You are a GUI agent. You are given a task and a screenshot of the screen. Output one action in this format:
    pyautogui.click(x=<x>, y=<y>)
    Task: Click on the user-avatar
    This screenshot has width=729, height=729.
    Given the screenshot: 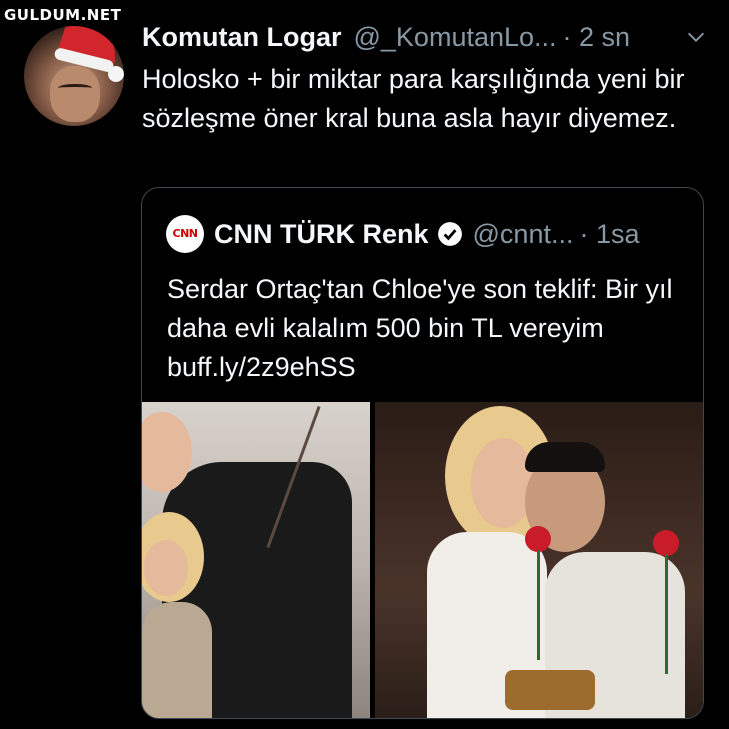 What is the action you would take?
    pyautogui.click(x=74, y=76)
    